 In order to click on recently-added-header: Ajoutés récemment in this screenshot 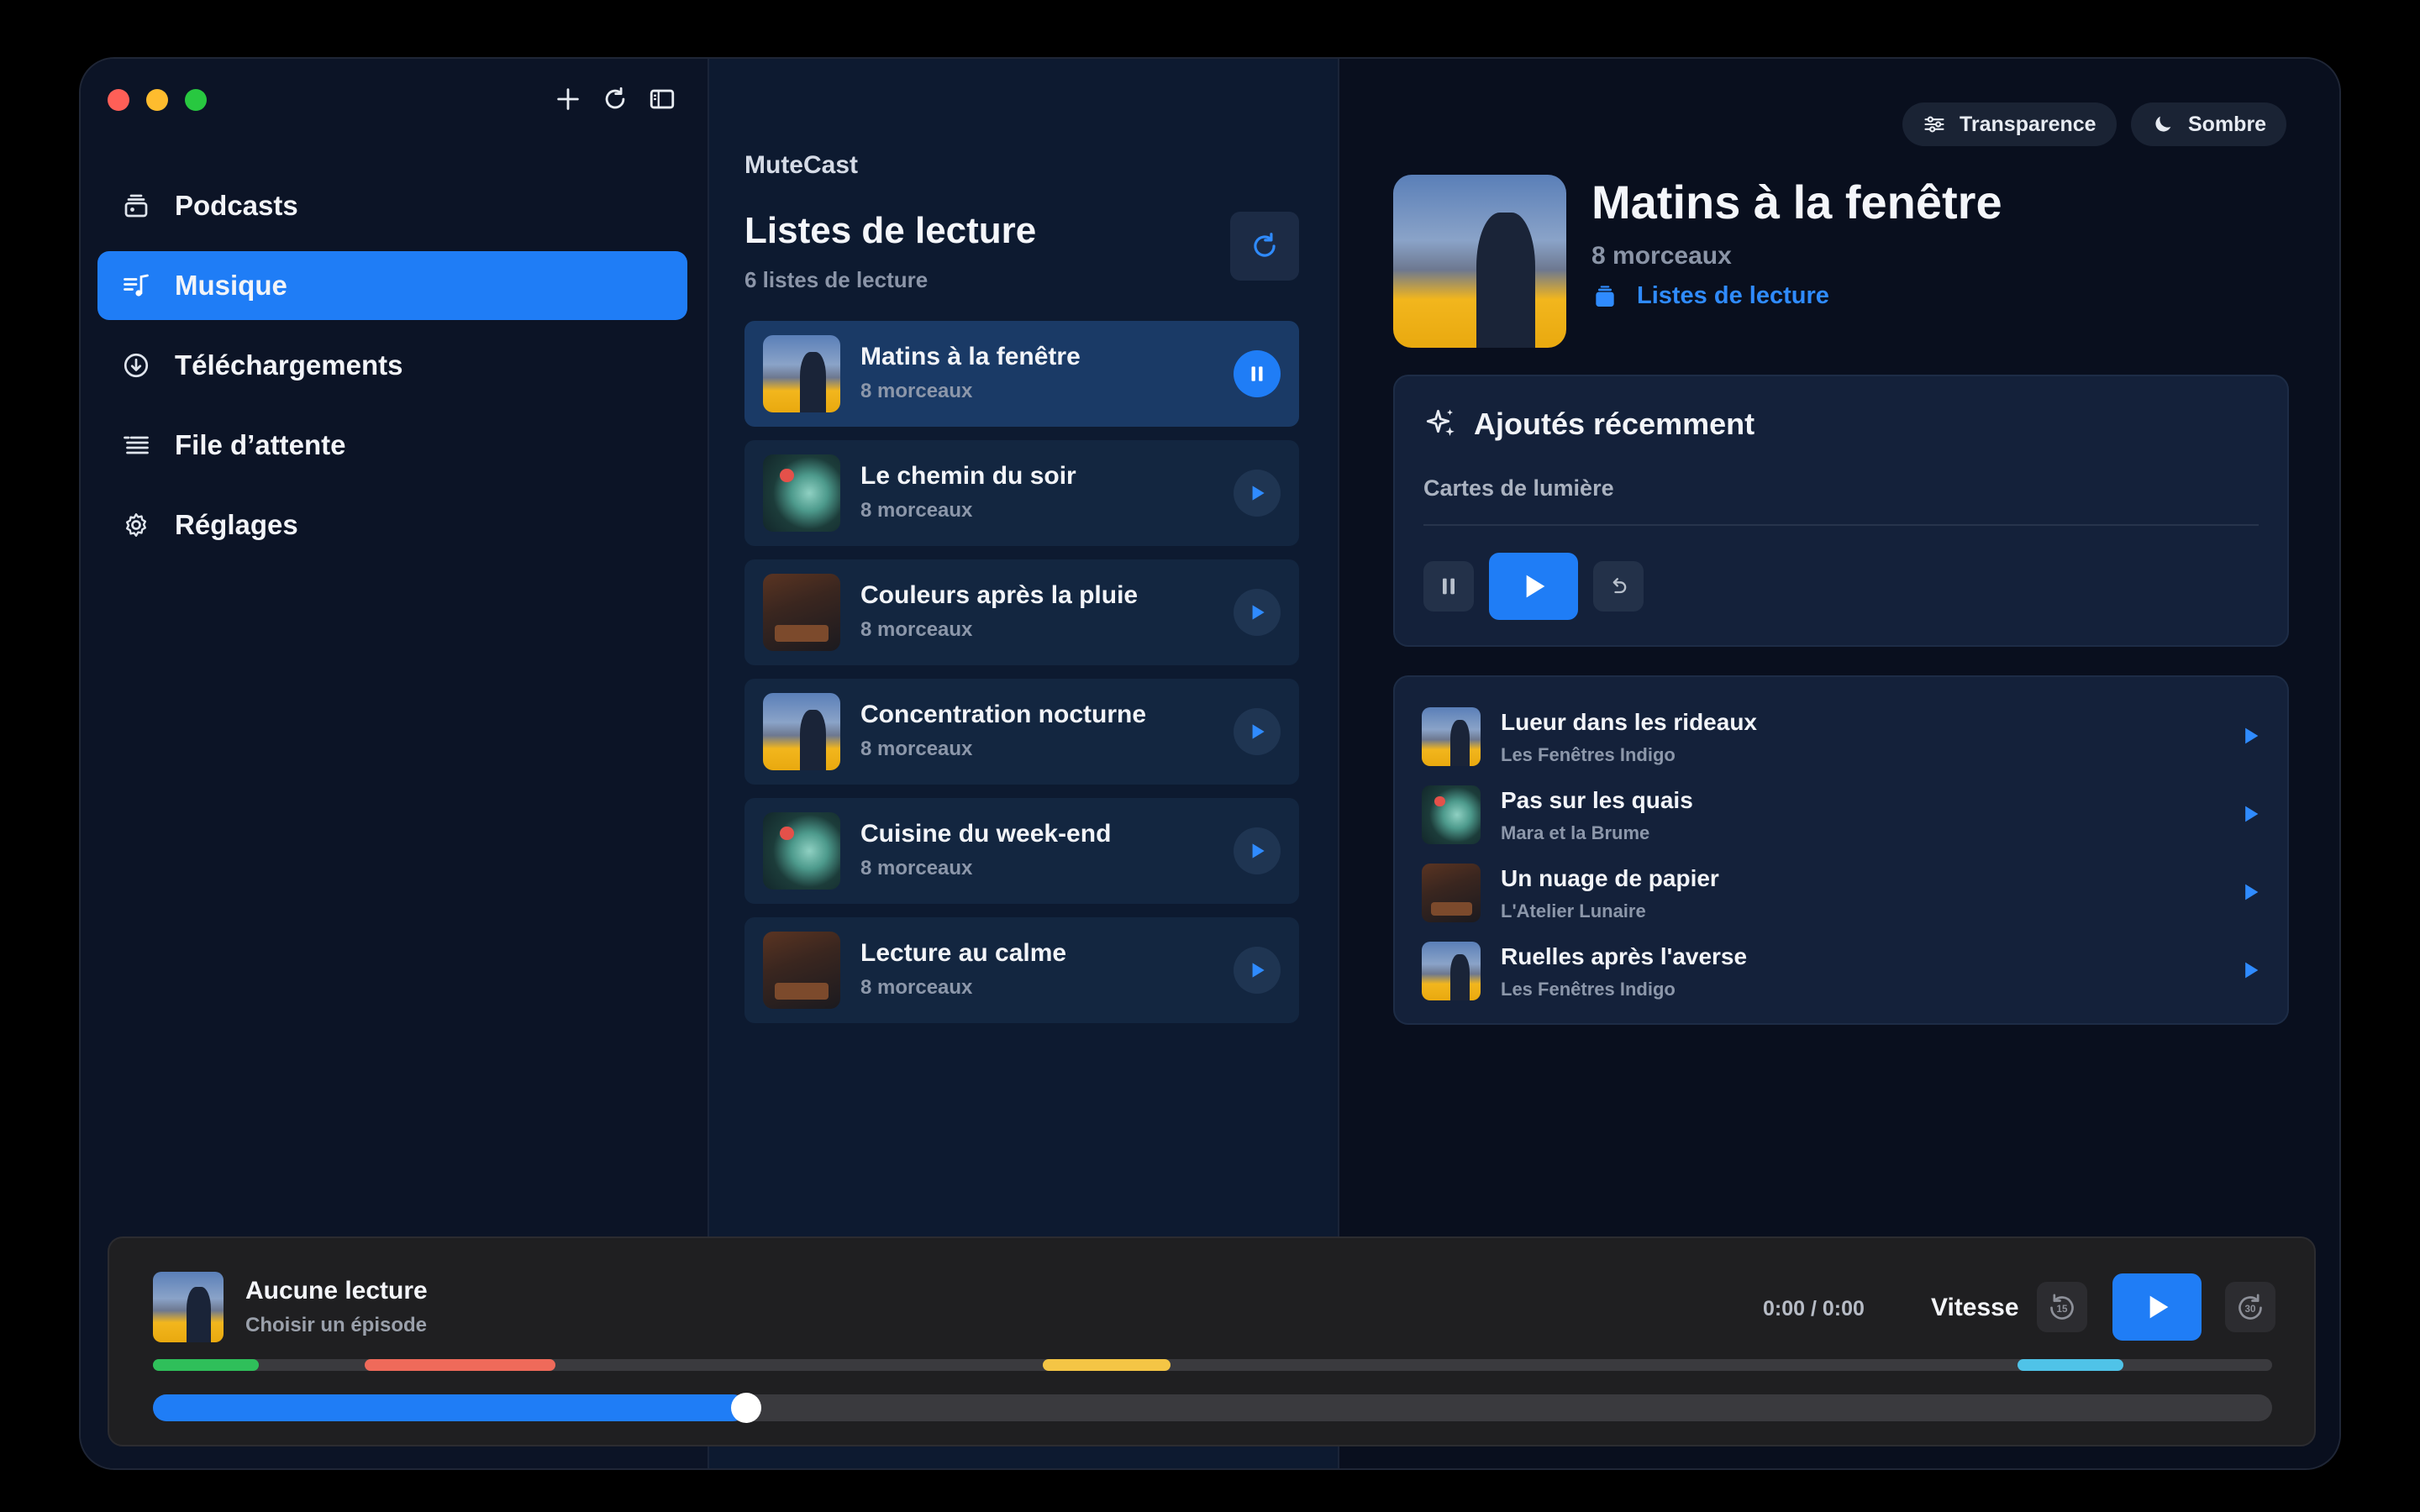, I will do `click(1589, 424)`.